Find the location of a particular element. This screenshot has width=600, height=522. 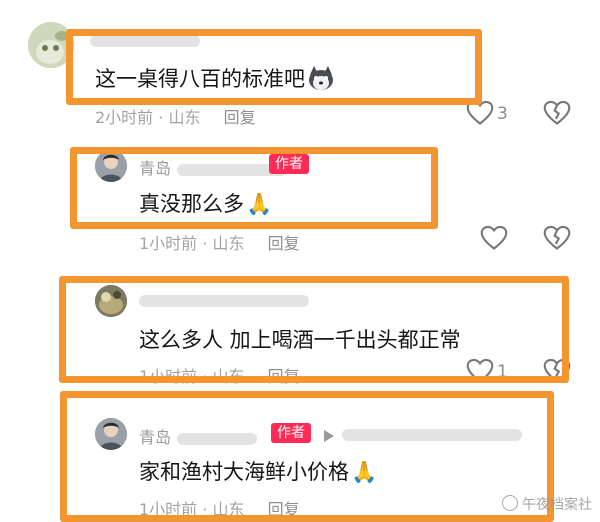

comment-meta: 2小时前 · 山东 回复 is located at coordinates (175, 116).